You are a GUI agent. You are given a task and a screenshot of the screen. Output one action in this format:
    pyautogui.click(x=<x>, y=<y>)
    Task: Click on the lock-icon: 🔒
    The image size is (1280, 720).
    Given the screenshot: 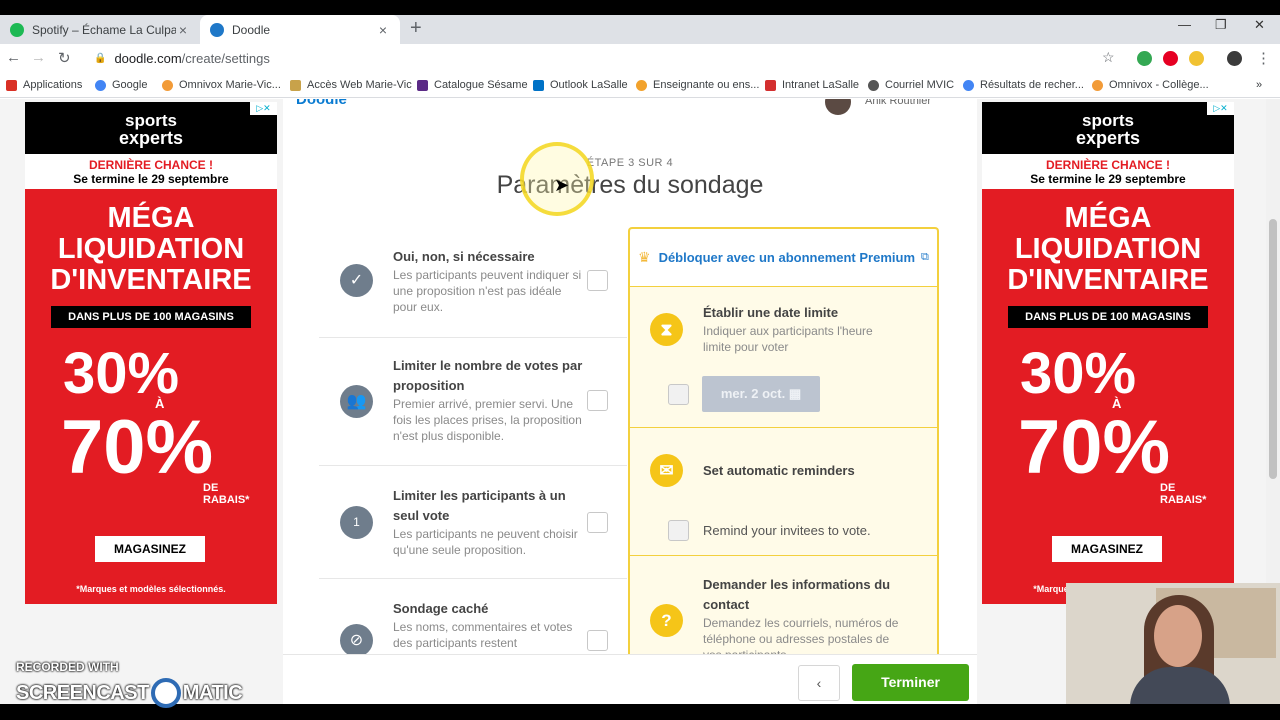 What is the action you would take?
    pyautogui.click(x=100, y=58)
    